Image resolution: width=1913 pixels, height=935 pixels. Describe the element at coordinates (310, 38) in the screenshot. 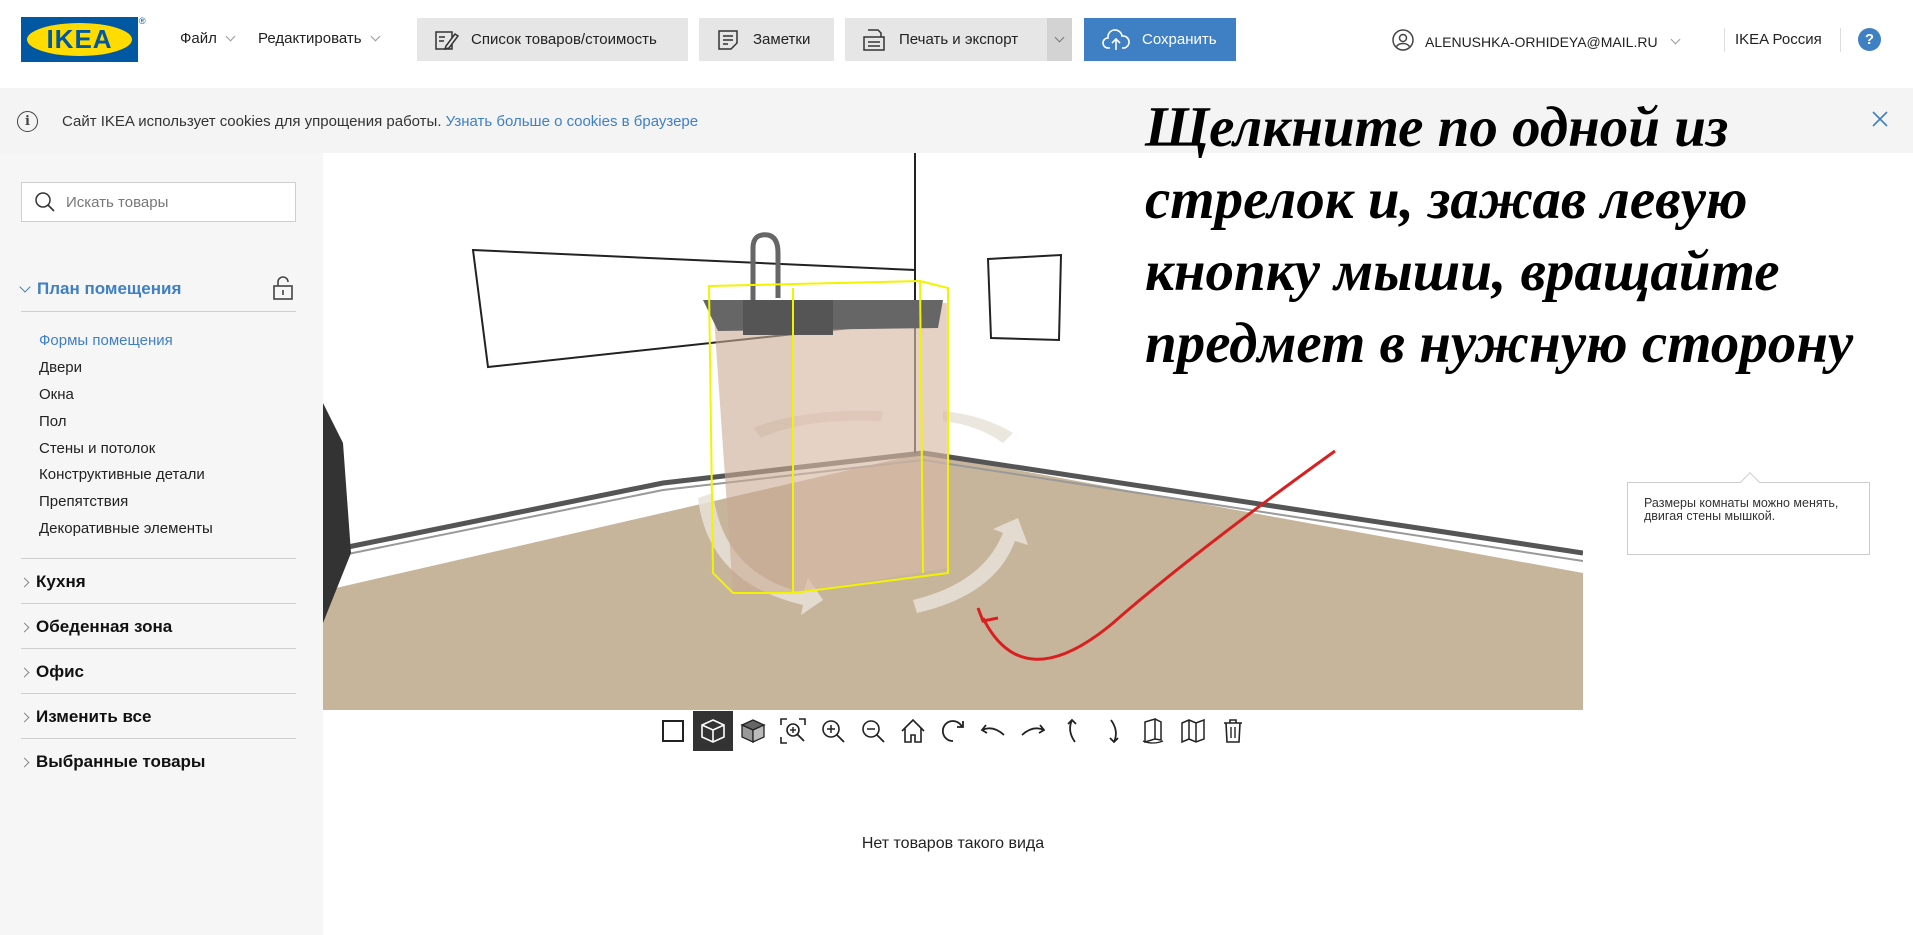

I see `menu-edit-label: Редактировать` at that location.